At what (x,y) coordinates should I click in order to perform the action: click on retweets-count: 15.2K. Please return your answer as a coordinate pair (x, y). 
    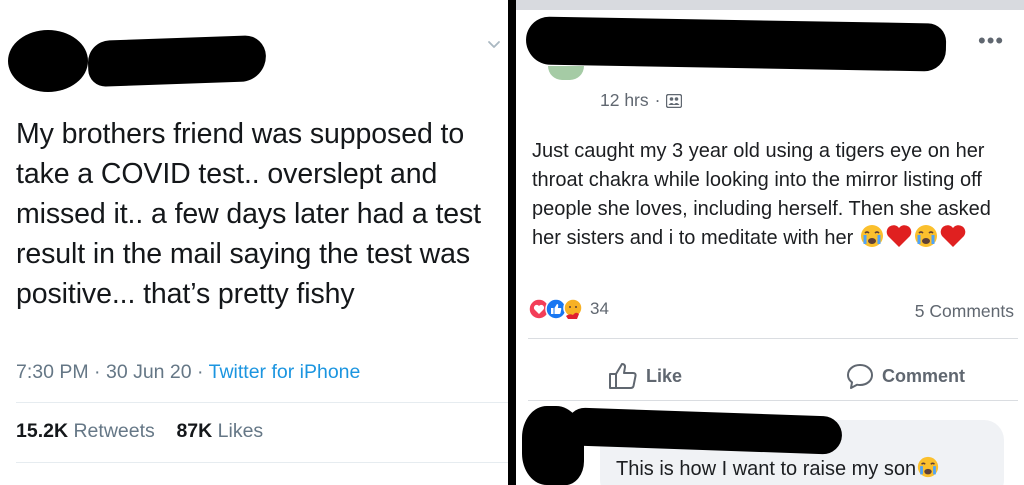
    Looking at the image, I should click on (42, 431).